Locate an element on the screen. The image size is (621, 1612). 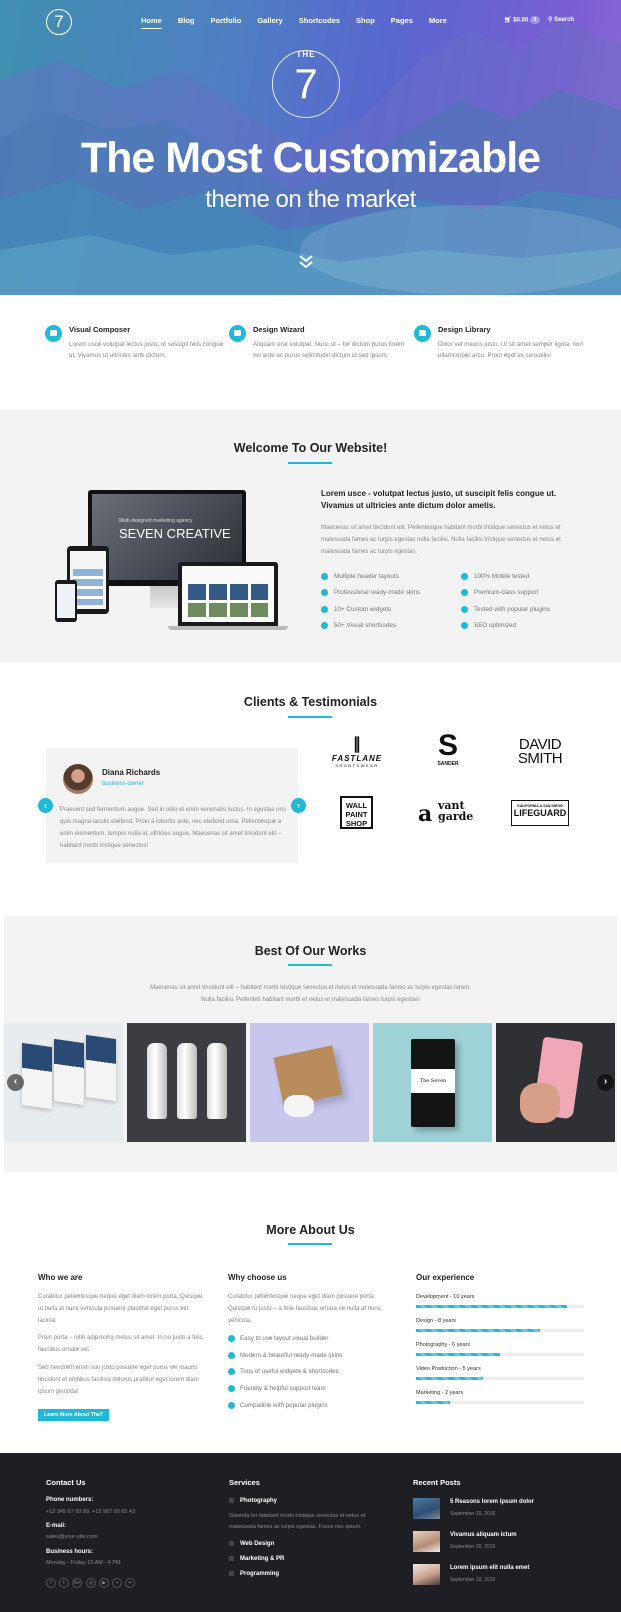
list-item-label: 50+ Visual shortcodes is located at coordinates (365, 626).